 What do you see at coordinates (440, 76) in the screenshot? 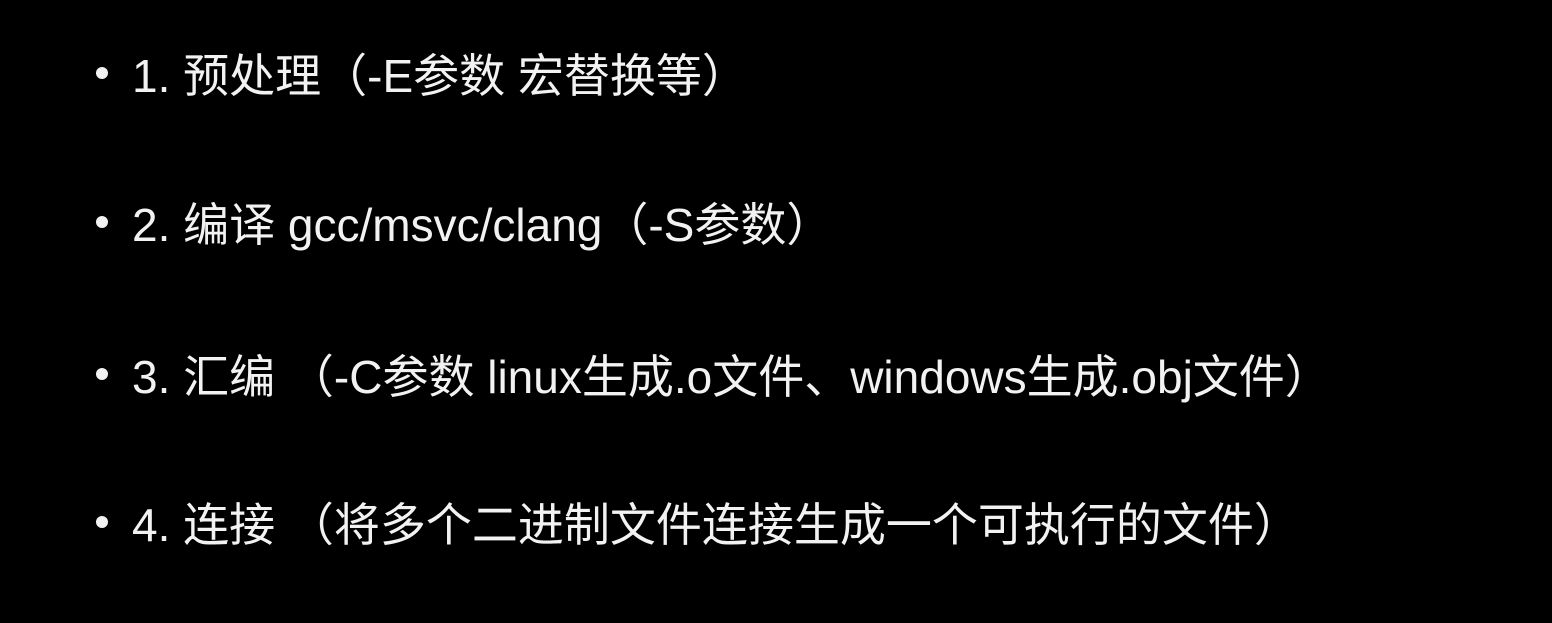
I see `list-item-text: 1. 预处理（-E参数 宏替换等）` at bounding box center [440, 76].